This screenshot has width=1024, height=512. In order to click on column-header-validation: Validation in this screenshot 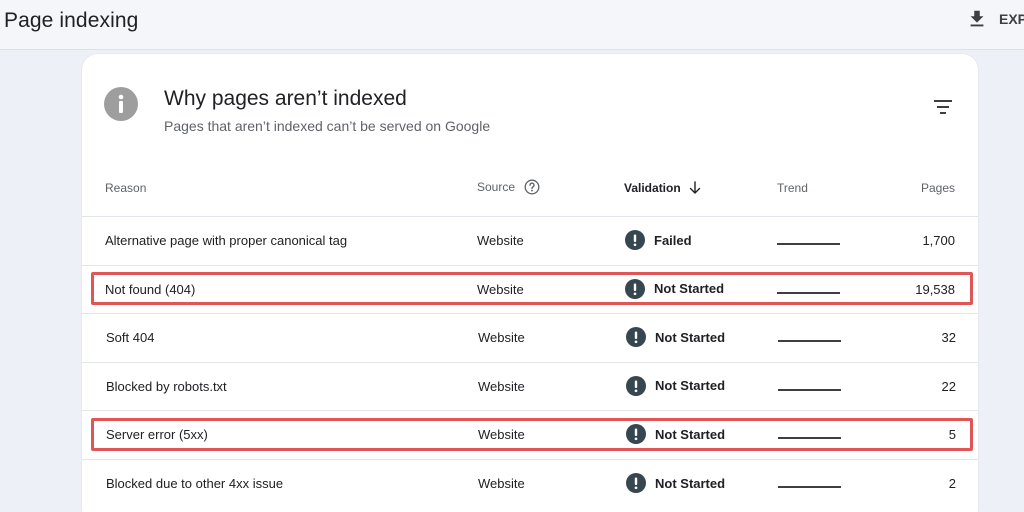, I will do `click(662, 188)`.